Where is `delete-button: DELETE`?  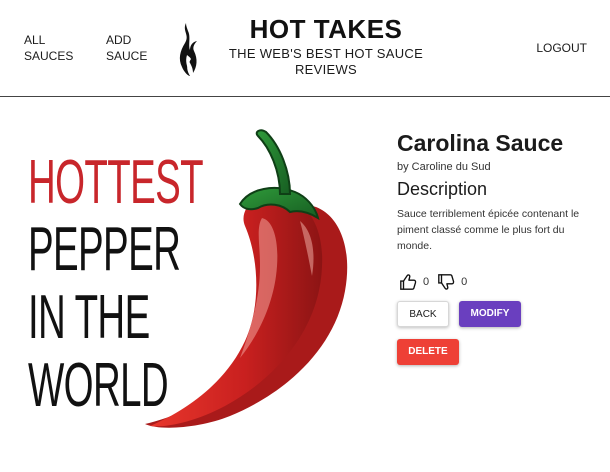
delete-button: DELETE is located at coordinates (428, 352).